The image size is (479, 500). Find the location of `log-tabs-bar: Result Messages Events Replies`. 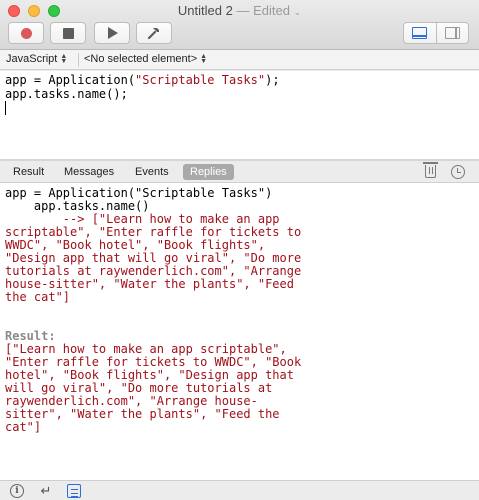

log-tabs-bar: Result Messages Events Replies is located at coordinates (239, 172).